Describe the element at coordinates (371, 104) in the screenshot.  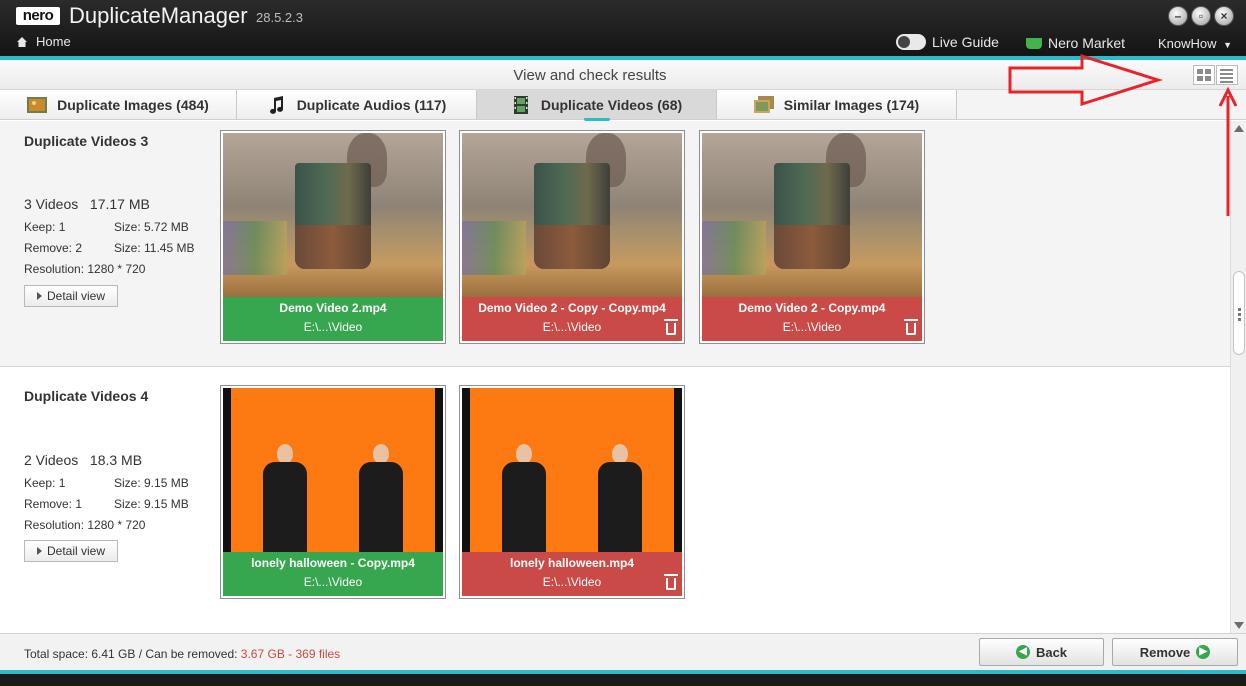
I see `tab-label: Duplicate Audios (117)` at that location.